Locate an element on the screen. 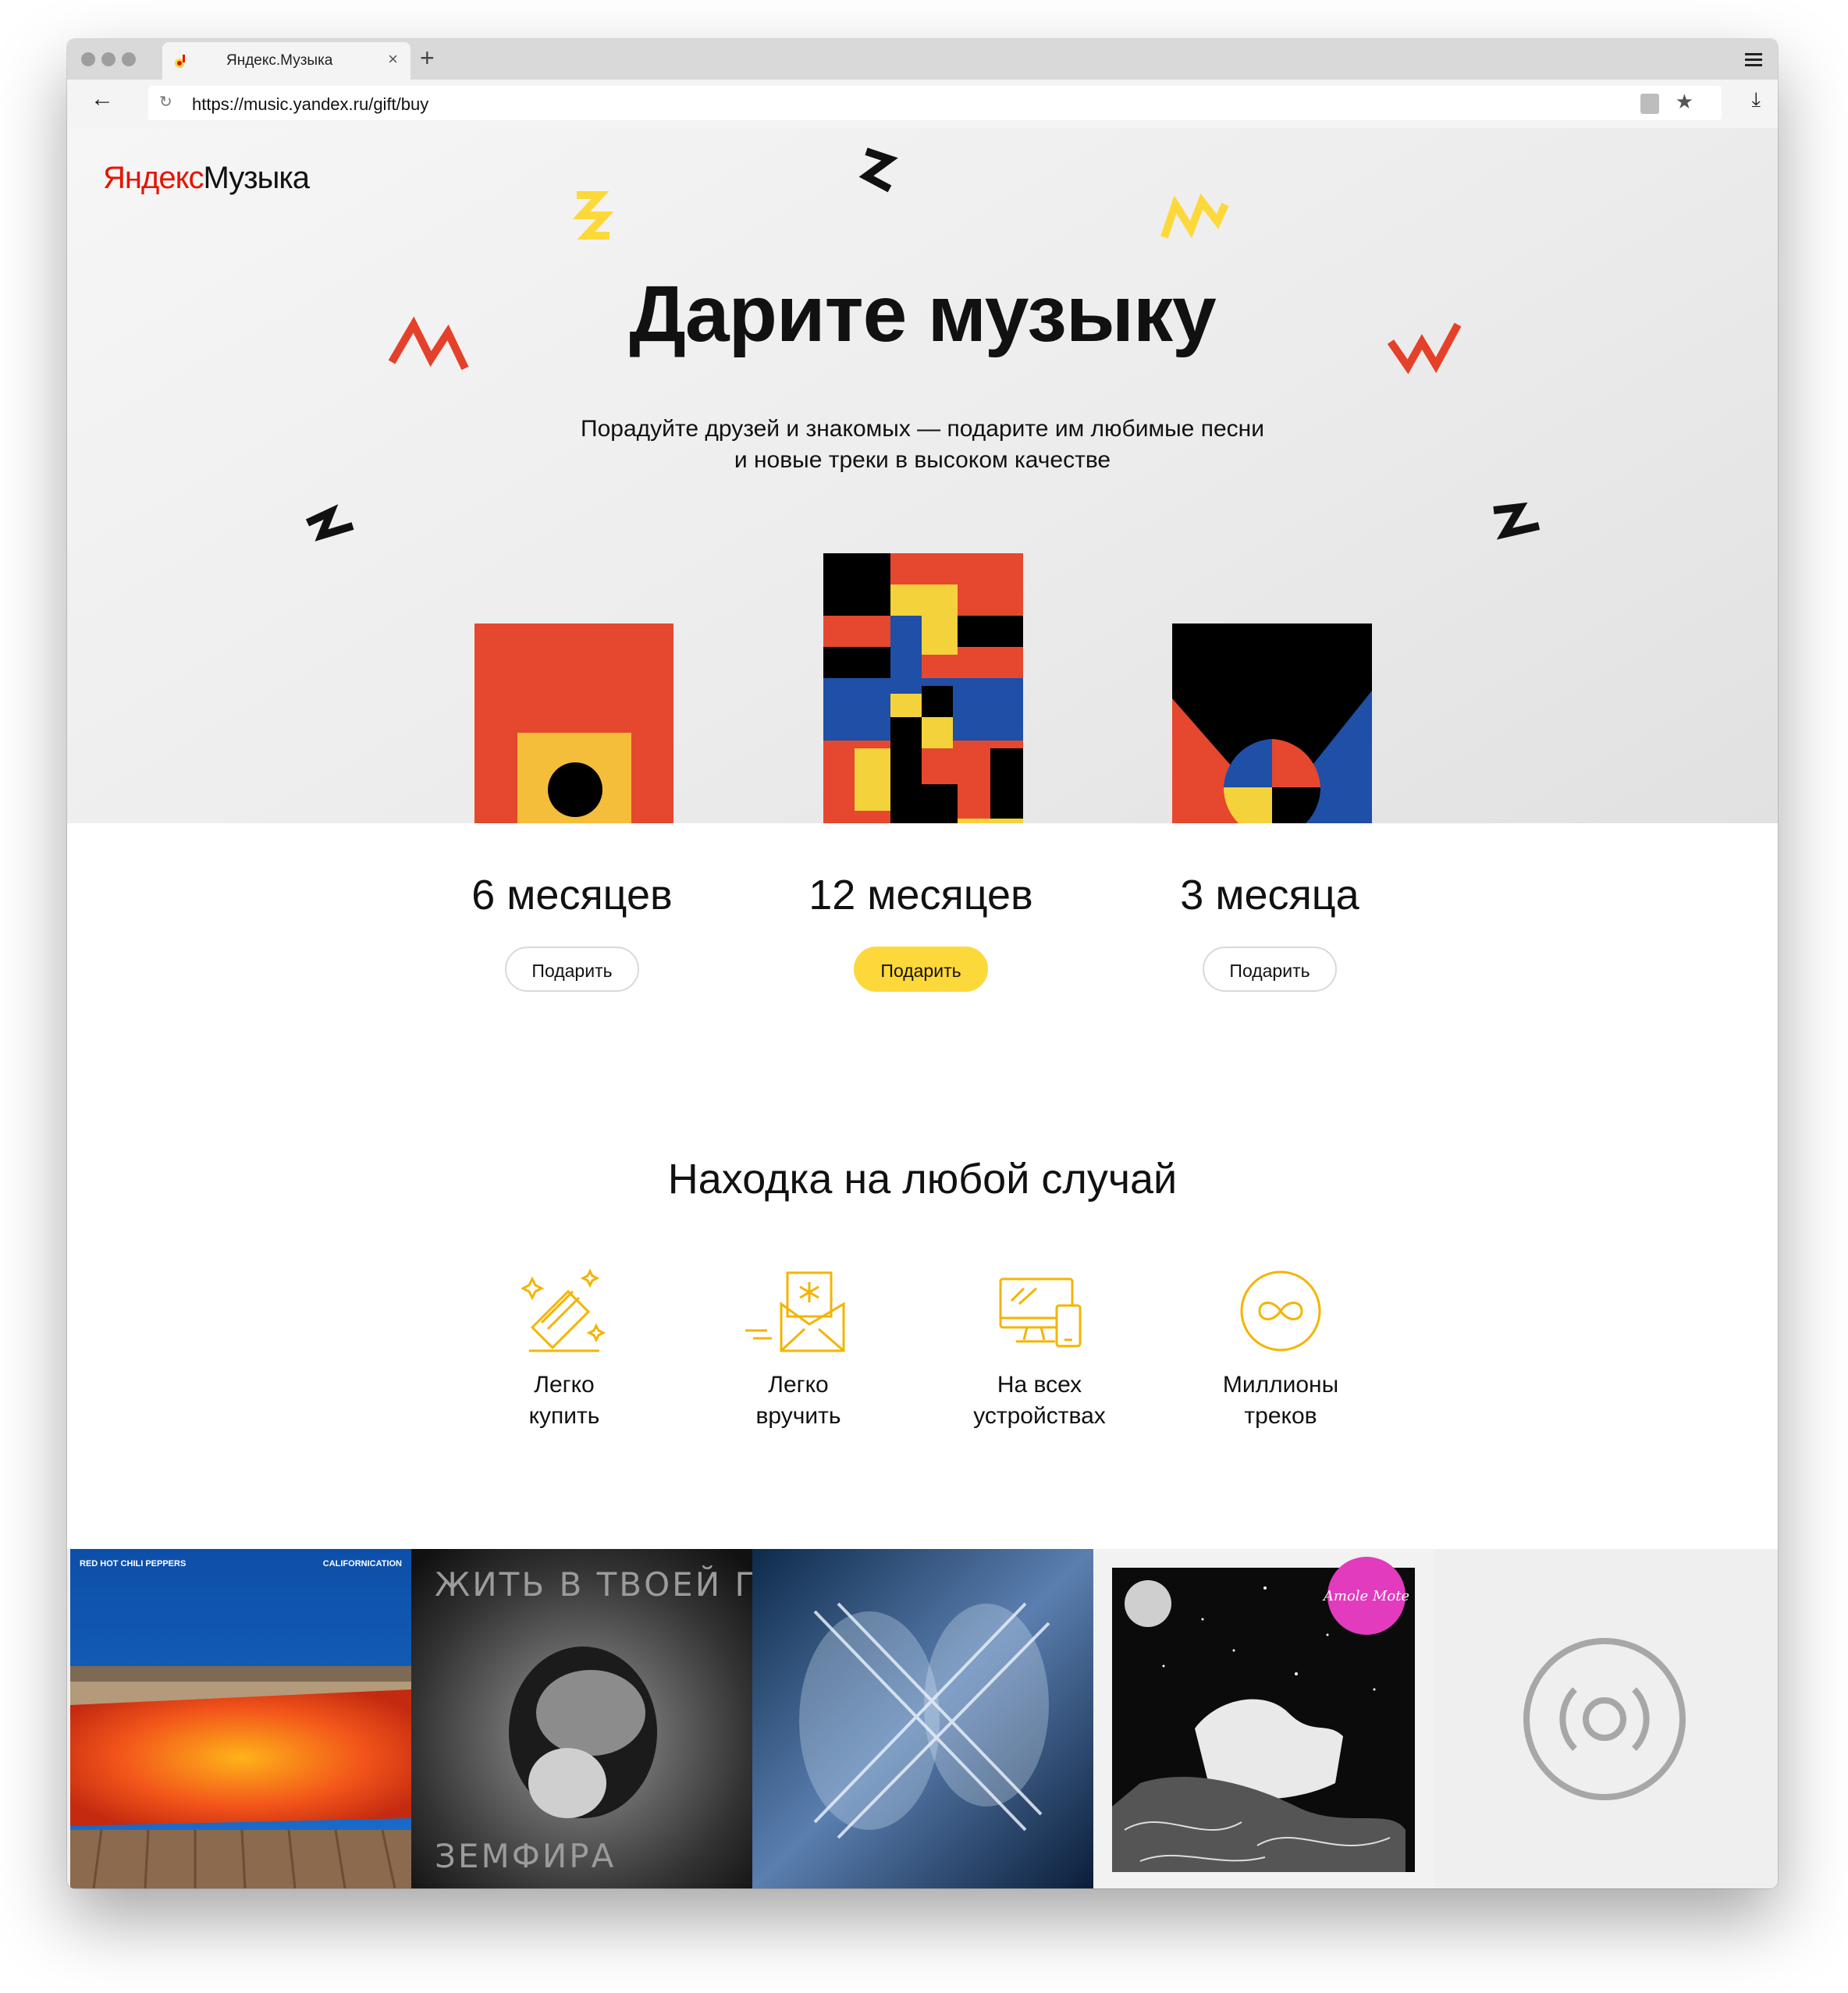 This screenshot has width=1848, height=1993. new-tab-icon: + is located at coordinates (427, 58).